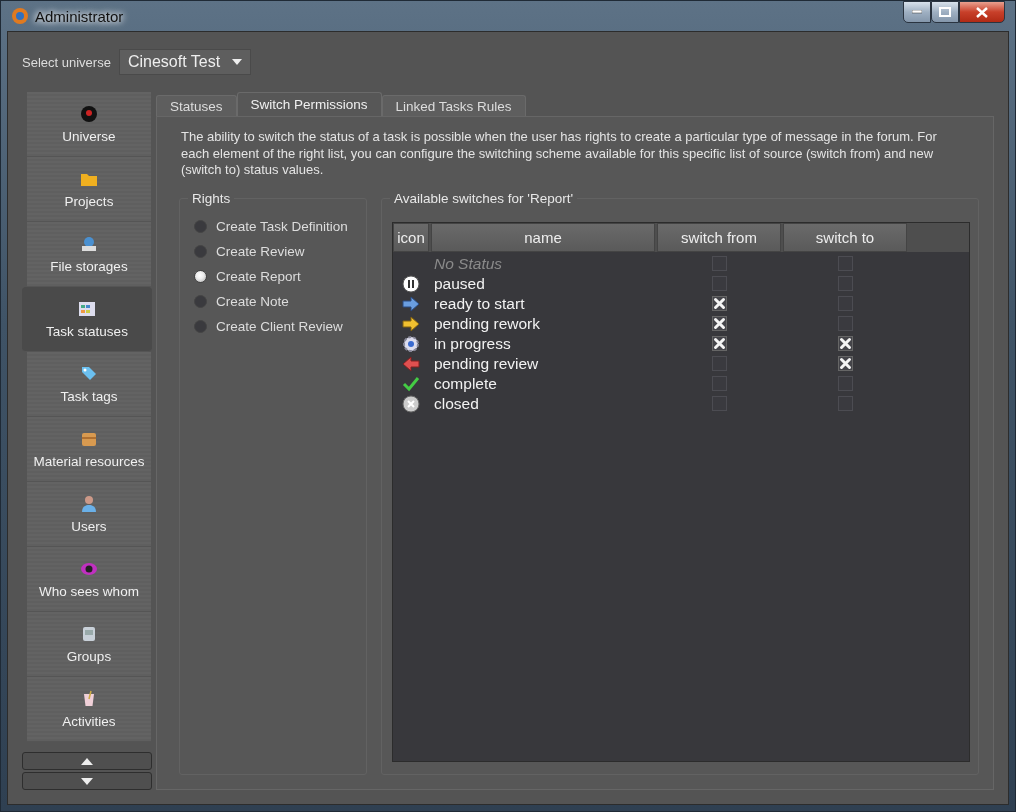  I want to click on universe-dropdown: Cinesoft Test, so click(185, 62).